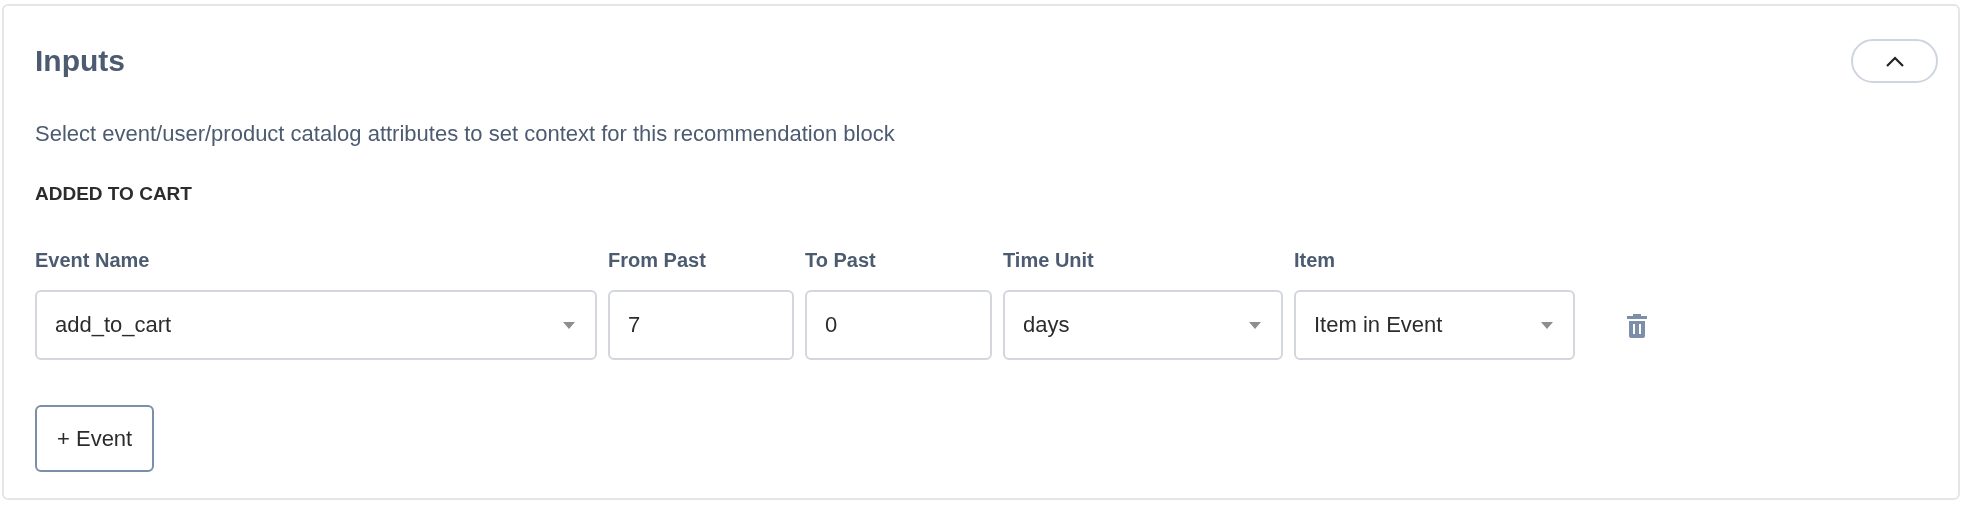 Image resolution: width=1975 pixels, height=505 pixels. I want to click on section-heading: ADDED TO CART, so click(114, 194).